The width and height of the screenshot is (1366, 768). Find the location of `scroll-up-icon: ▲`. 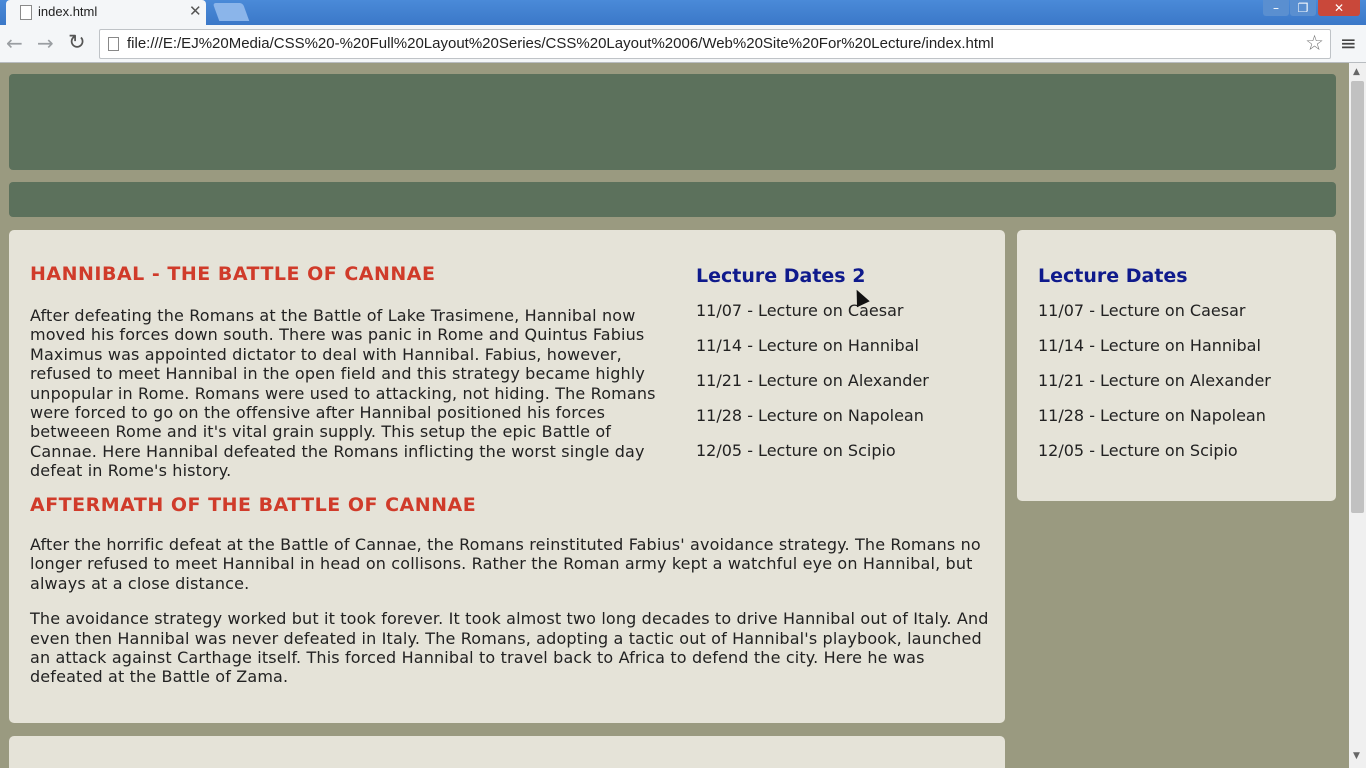

scroll-up-icon: ▲ is located at coordinates (1356, 72).